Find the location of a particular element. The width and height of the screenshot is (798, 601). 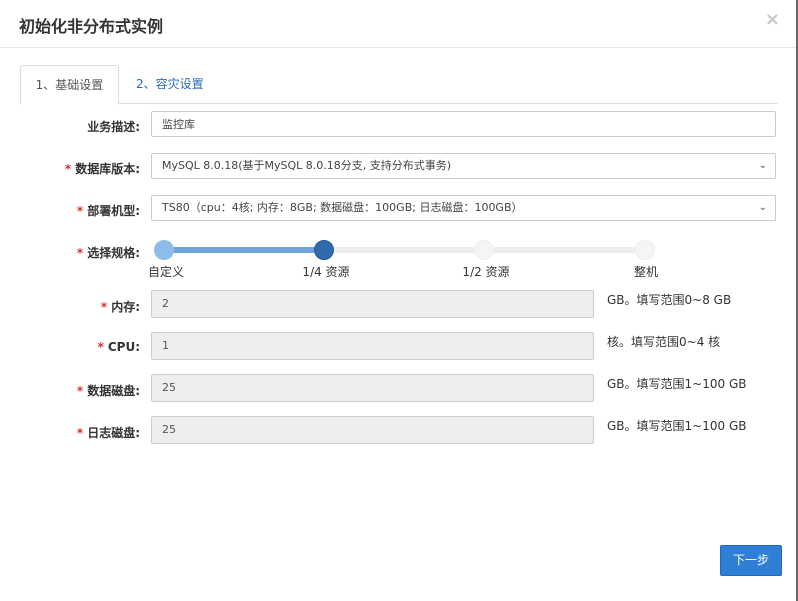

data-disk-input: 25 is located at coordinates (372, 388).